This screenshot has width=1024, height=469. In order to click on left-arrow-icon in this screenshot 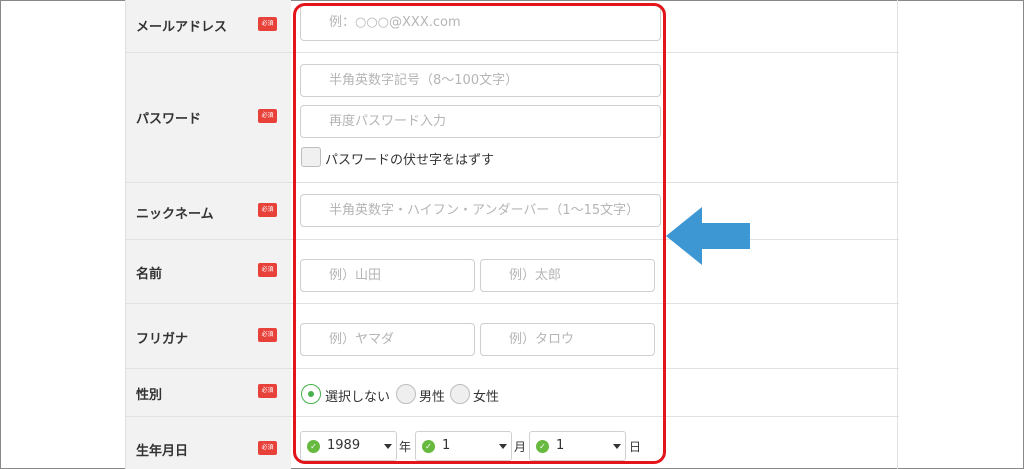, I will do `click(708, 236)`.